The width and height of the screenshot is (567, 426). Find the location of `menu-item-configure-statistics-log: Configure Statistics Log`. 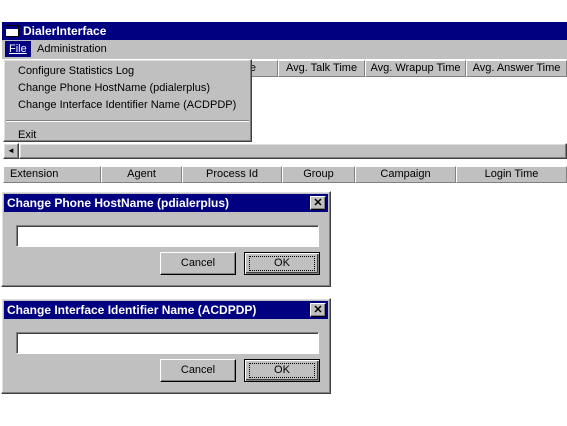

menu-item-configure-statistics-log: Configure Statistics Log is located at coordinates (127, 71).